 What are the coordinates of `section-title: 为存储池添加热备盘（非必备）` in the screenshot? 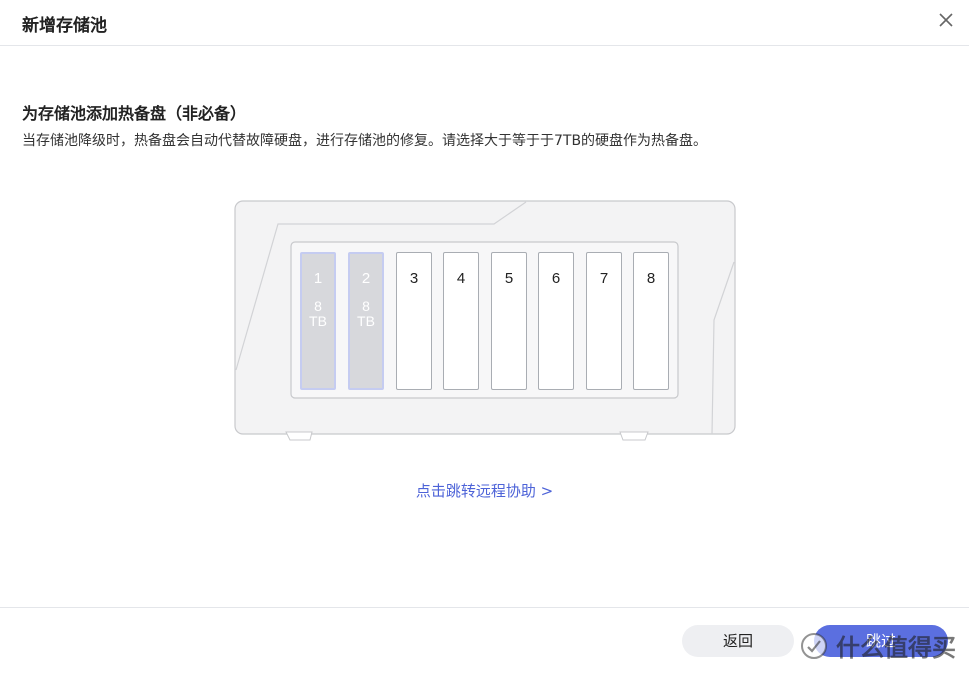 It's located at (134, 113).